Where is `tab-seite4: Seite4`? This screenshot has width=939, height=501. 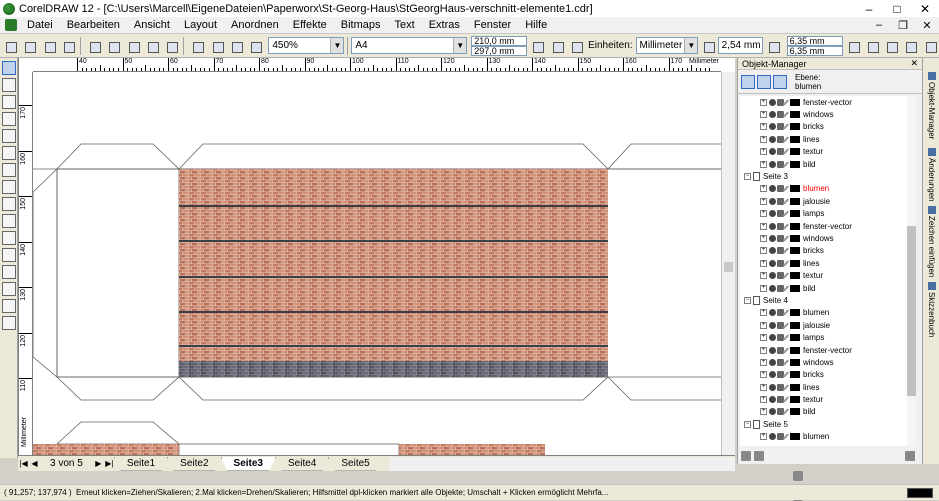
tab-seite4: Seite4 is located at coordinates (302, 463).